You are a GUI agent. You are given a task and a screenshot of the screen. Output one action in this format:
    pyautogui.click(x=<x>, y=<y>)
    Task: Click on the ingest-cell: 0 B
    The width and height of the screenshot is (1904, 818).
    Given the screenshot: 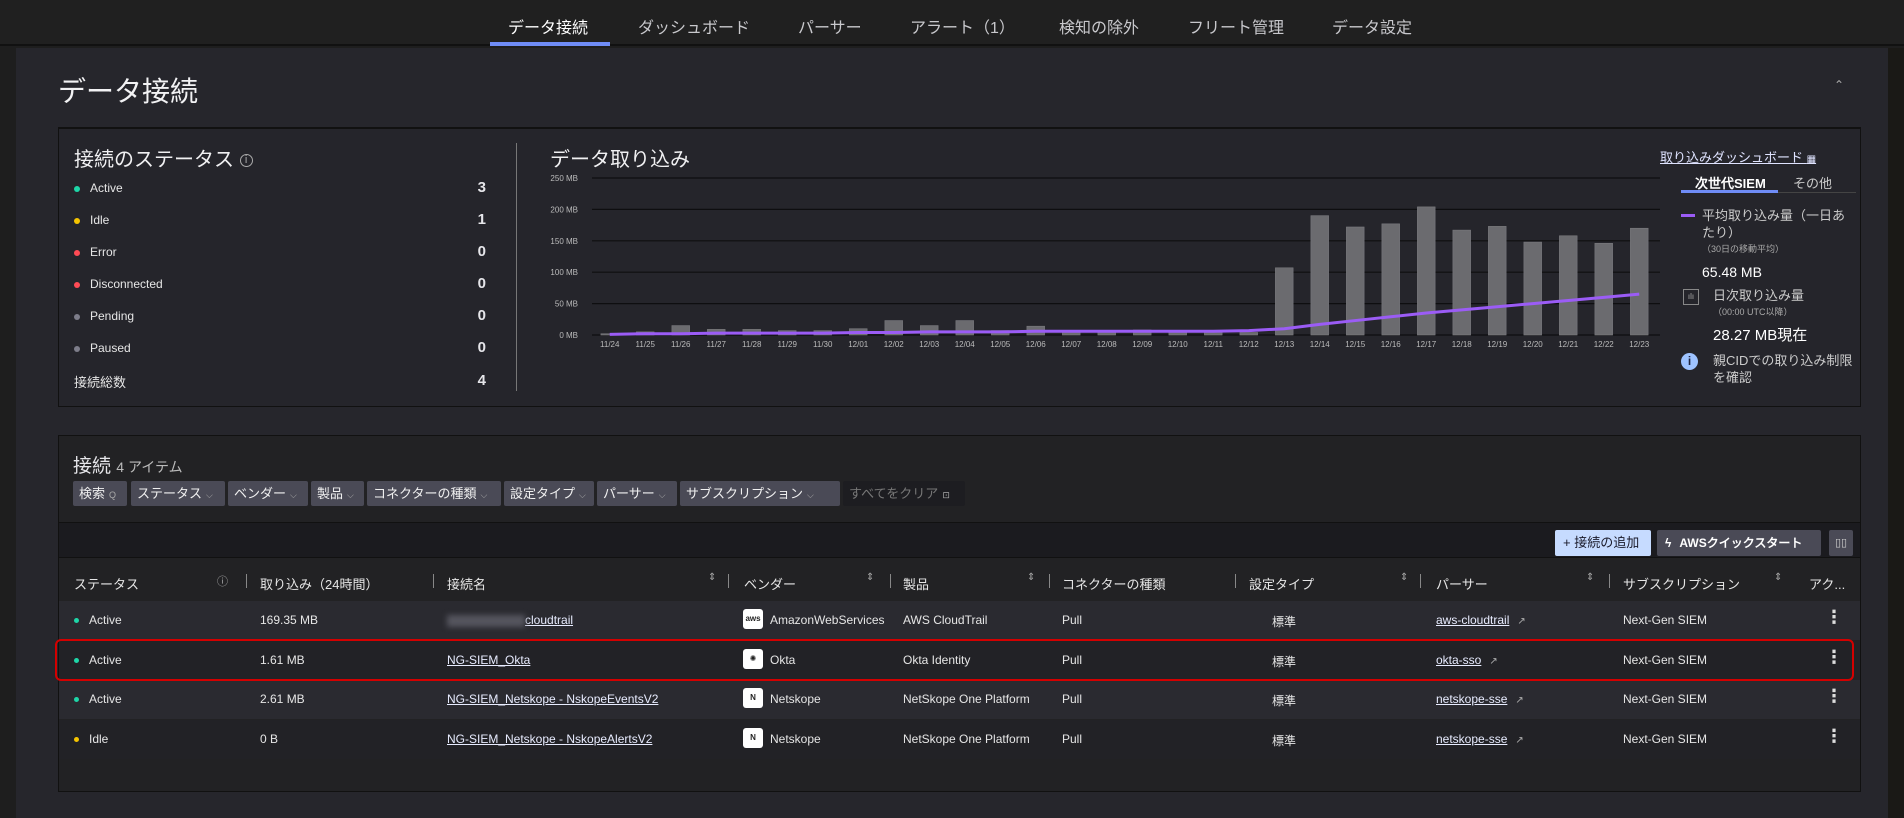 What is the action you would take?
    pyautogui.click(x=269, y=738)
    